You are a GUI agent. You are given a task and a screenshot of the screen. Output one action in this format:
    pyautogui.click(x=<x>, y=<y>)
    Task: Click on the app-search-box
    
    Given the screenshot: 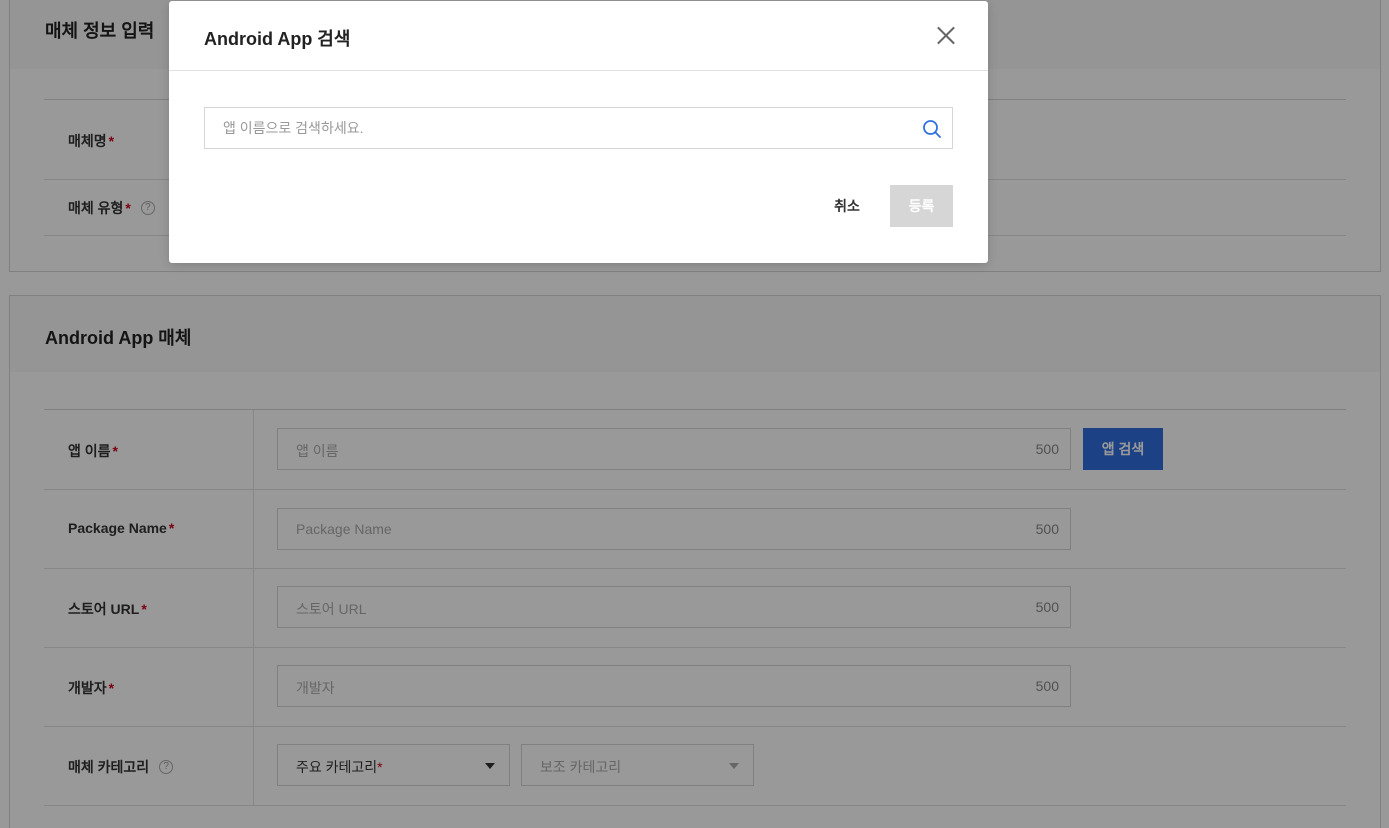 What is the action you would take?
    pyautogui.click(x=578, y=128)
    